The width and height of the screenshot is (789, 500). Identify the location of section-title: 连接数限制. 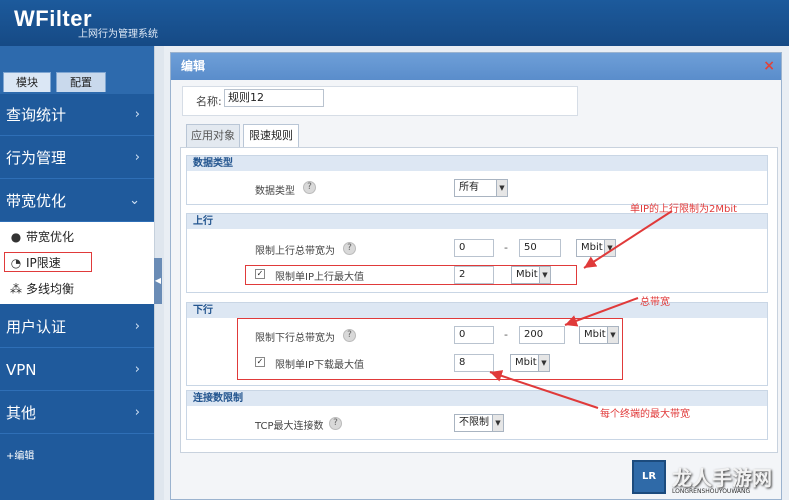
(477, 398).